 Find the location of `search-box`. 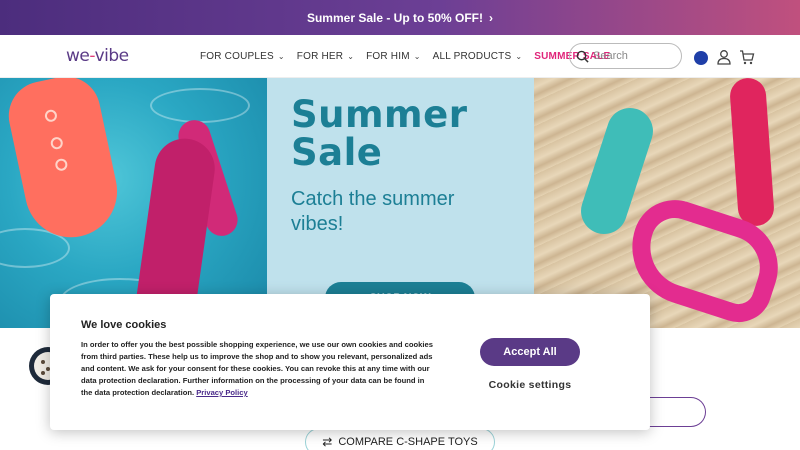

search-box is located at coordinates (625, 56).